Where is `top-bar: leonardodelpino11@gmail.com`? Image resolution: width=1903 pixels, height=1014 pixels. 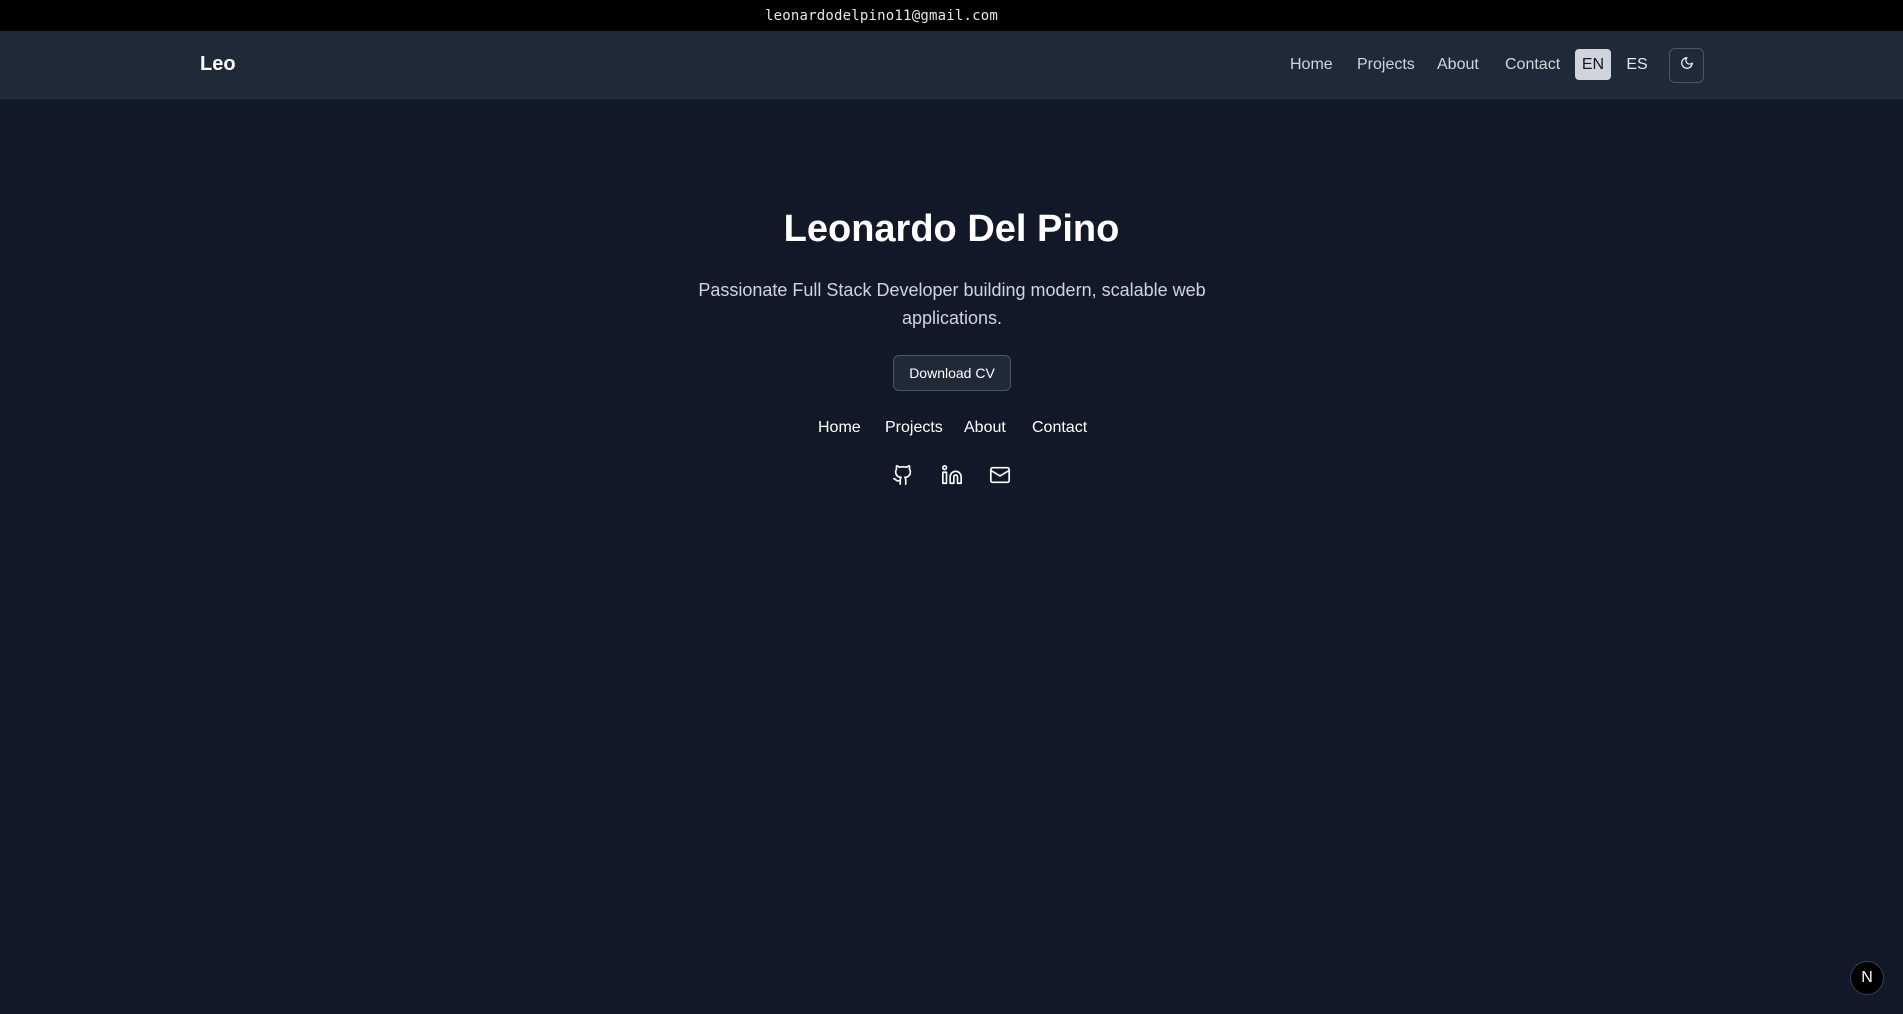
top-bar: leonardodelpino11@gmail.com is located at coordinates (951, 15).